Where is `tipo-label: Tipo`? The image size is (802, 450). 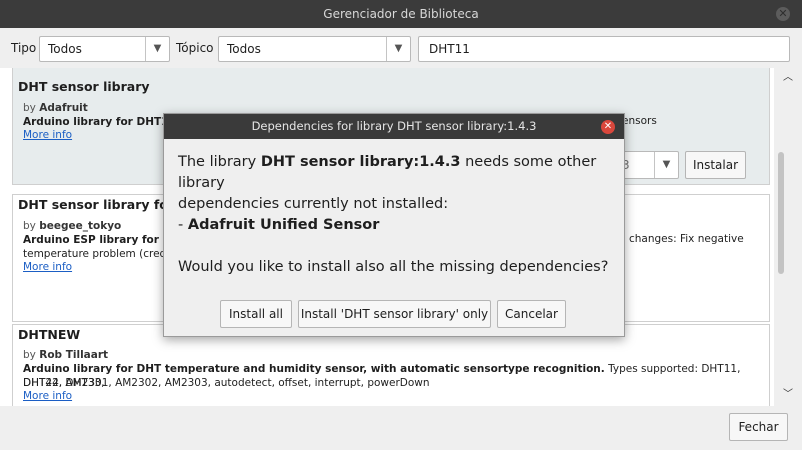
tipo-label: Tipo is located at coordinates (24, 48).